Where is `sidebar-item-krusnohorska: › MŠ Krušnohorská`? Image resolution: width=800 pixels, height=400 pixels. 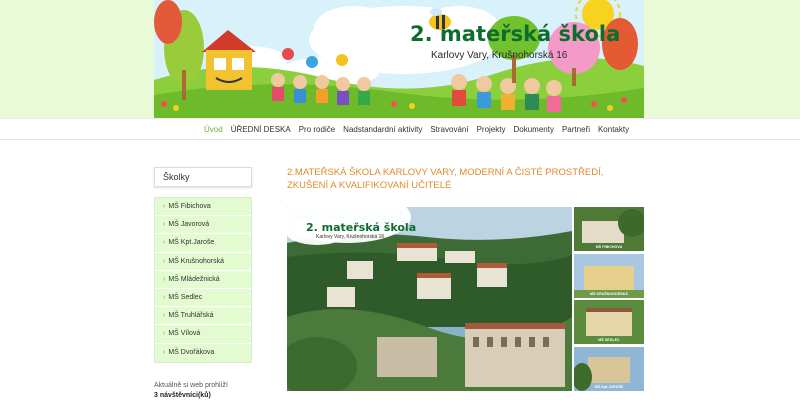
sidebar-item-krusnohorska: › MŠ Krušnohorská is located at coordinates (203, 262).